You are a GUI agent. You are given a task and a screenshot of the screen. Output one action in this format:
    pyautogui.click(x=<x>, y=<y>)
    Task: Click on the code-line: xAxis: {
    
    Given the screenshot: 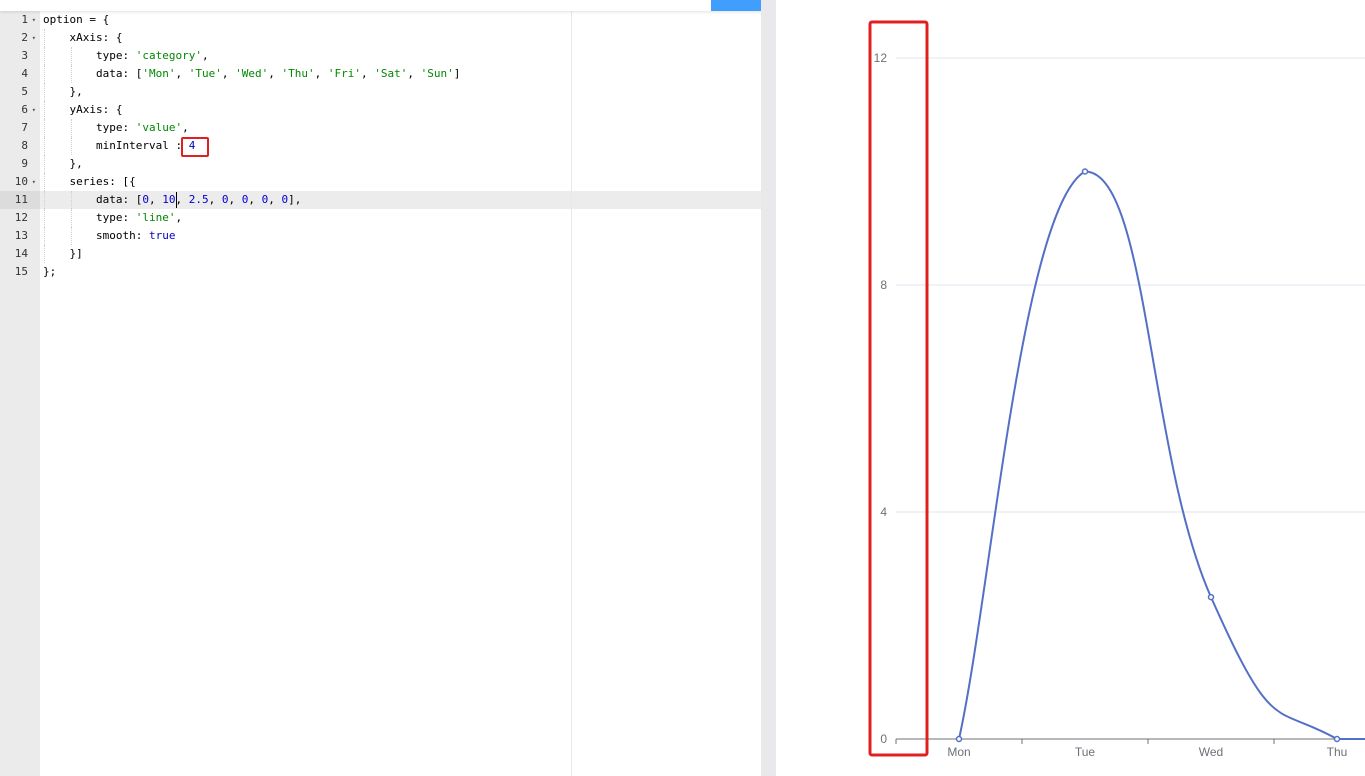 What is the action you would take?
    pyautogui.click(x=96, y=38)
    